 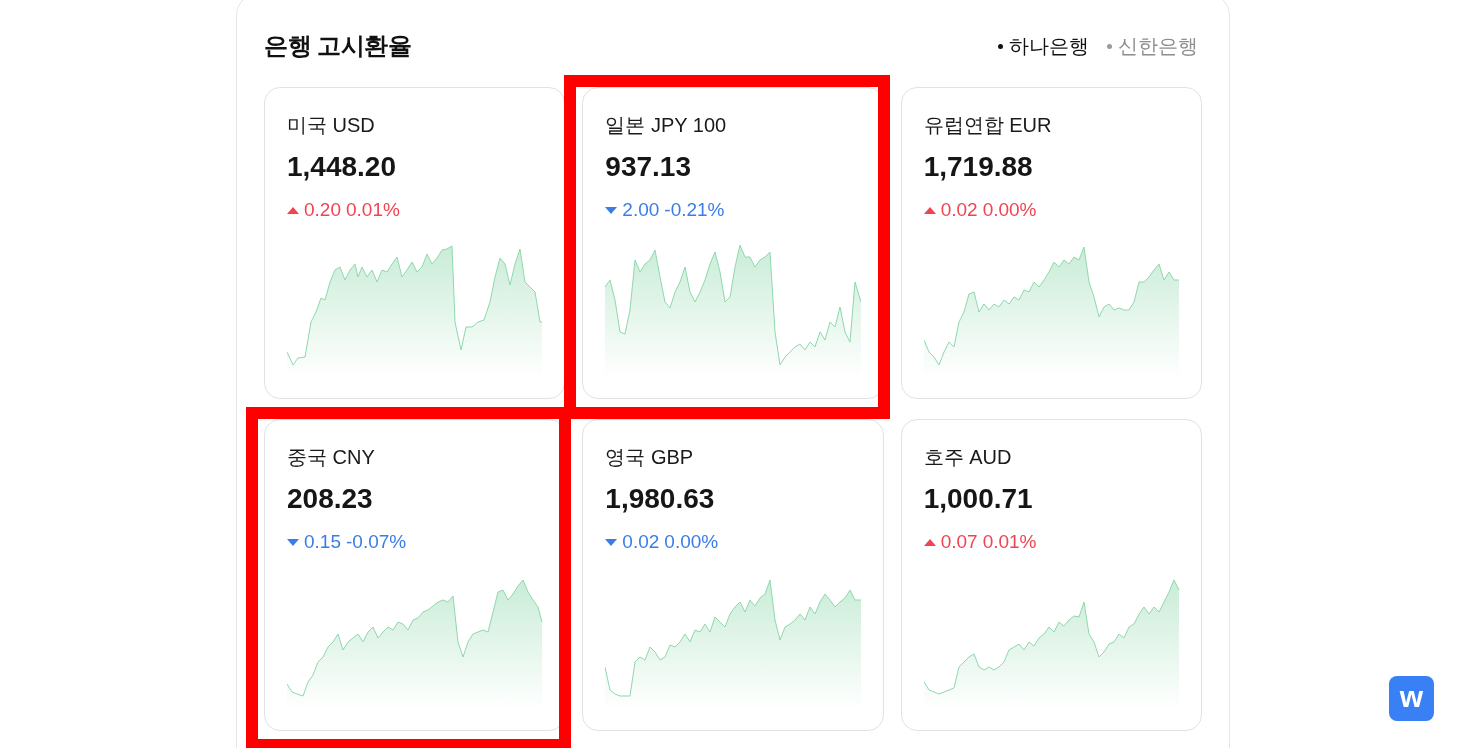 What do you see at coordinates (666, 125) in the screenshot?
I see `currency-name: 일본 JPY 100` at bounding box center [666, 125].